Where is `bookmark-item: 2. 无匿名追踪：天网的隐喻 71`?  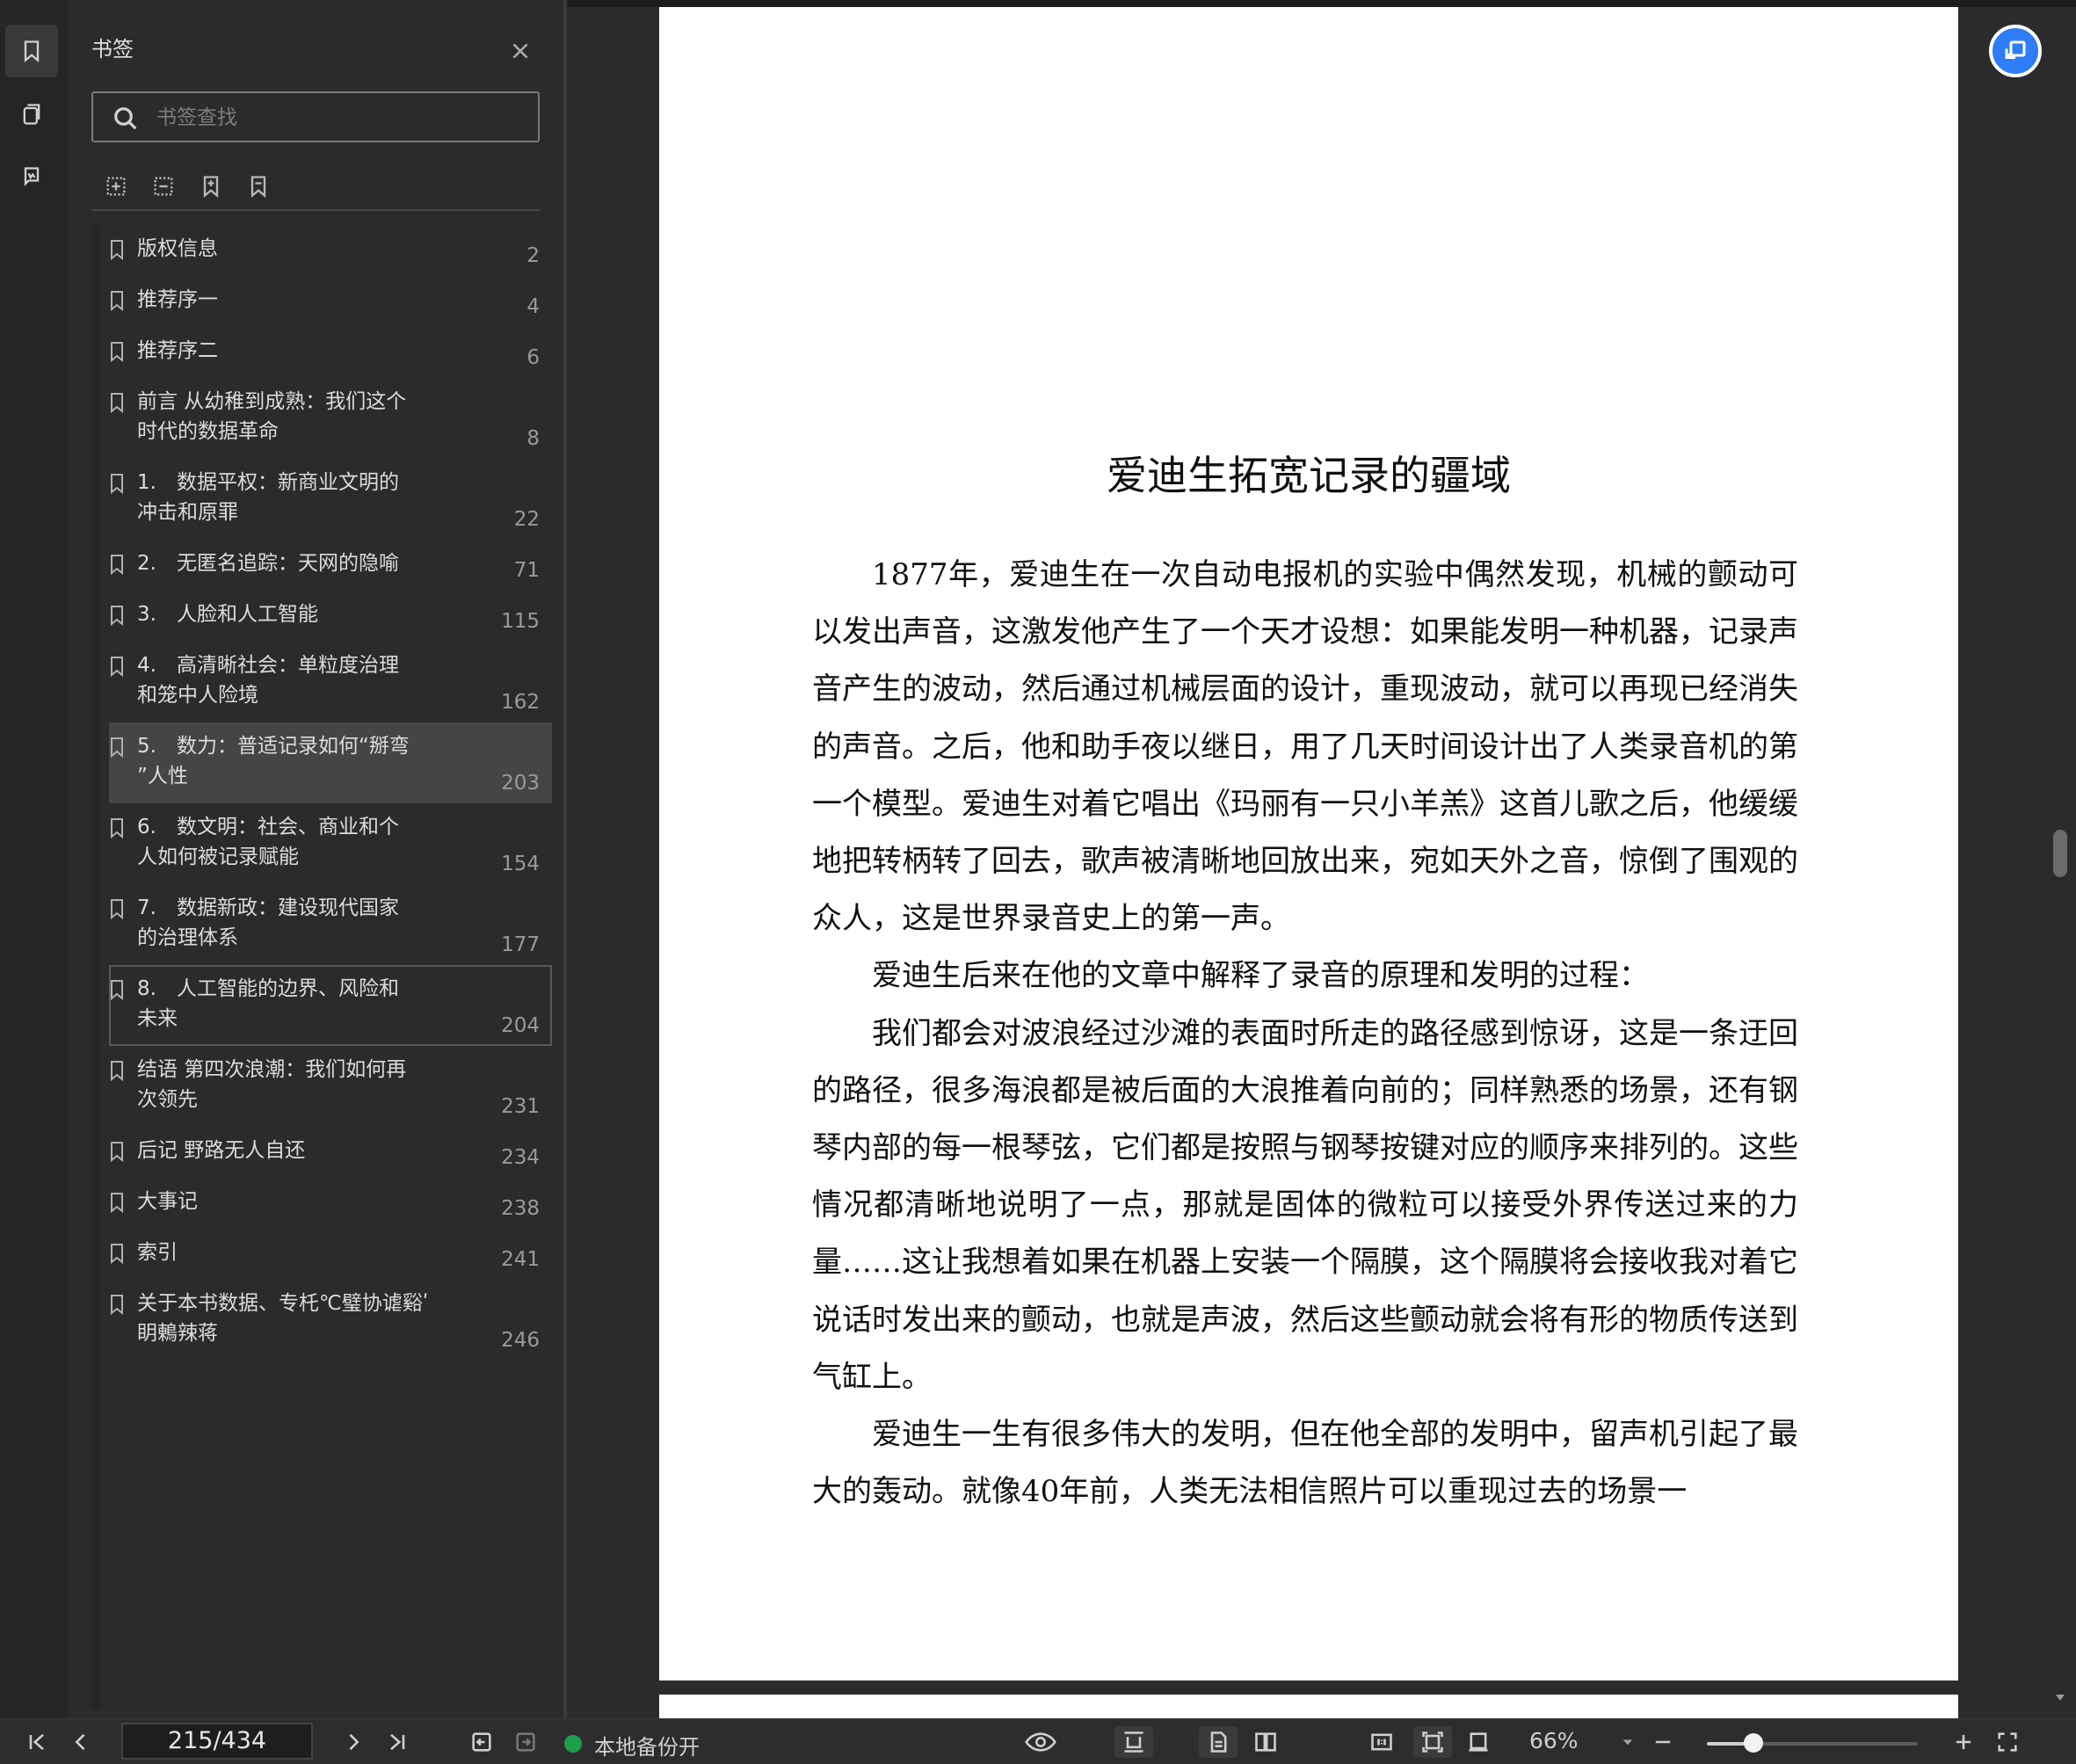
bookmark-item: 2. 无匿名追踪：天网的隐喻 71 is located at coordinates (330, 565).